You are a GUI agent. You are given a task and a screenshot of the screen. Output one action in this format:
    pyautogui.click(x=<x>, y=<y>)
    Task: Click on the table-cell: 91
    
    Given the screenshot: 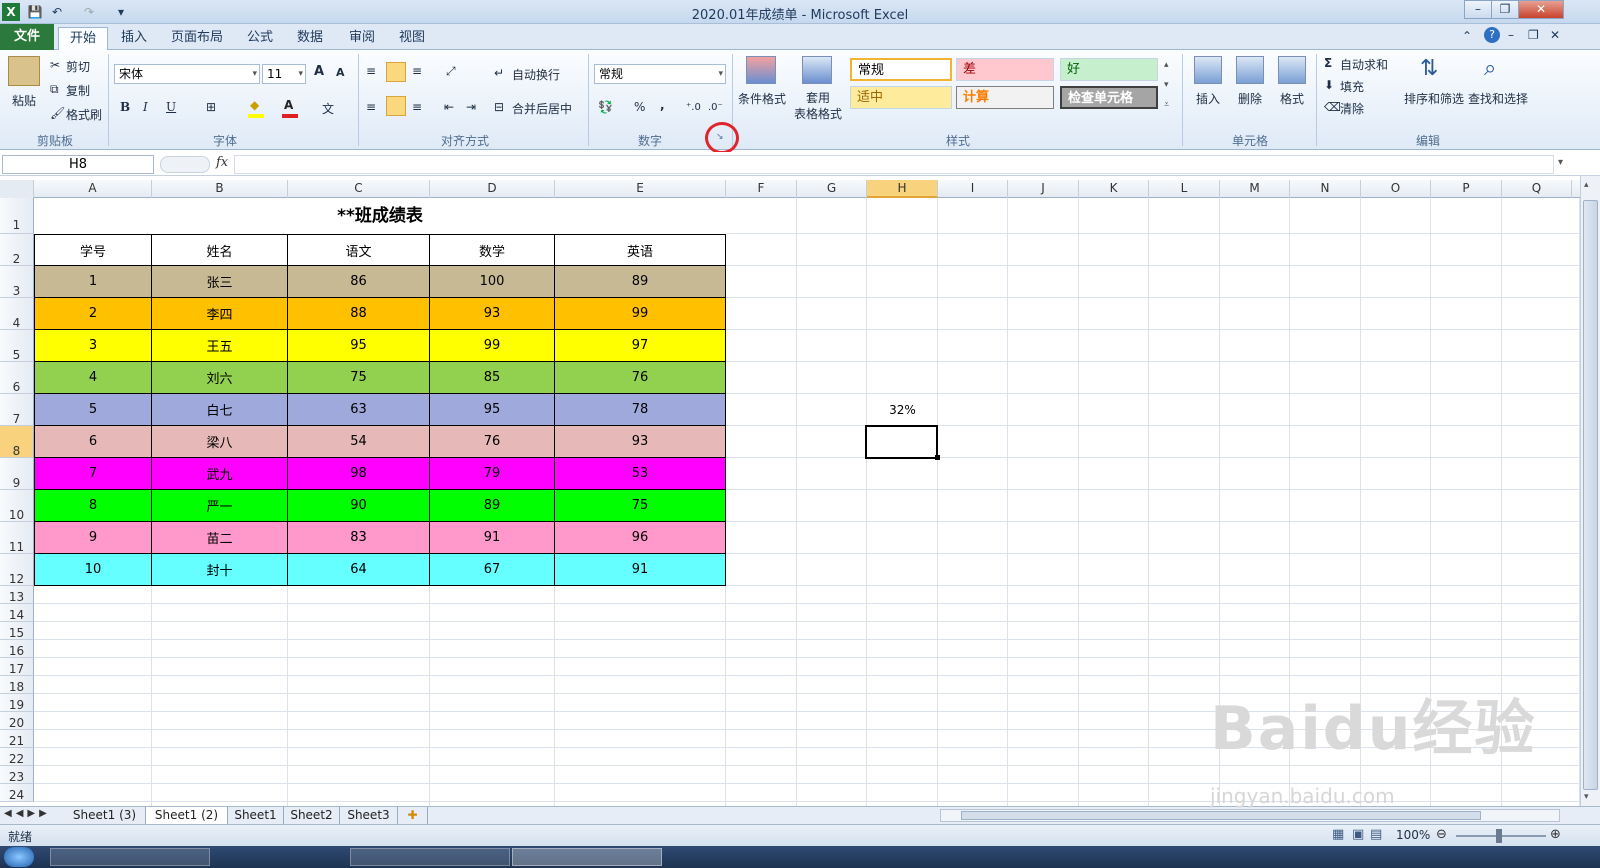 What is the action you would take?
    pyautogui.click(x=640, y=570)
    